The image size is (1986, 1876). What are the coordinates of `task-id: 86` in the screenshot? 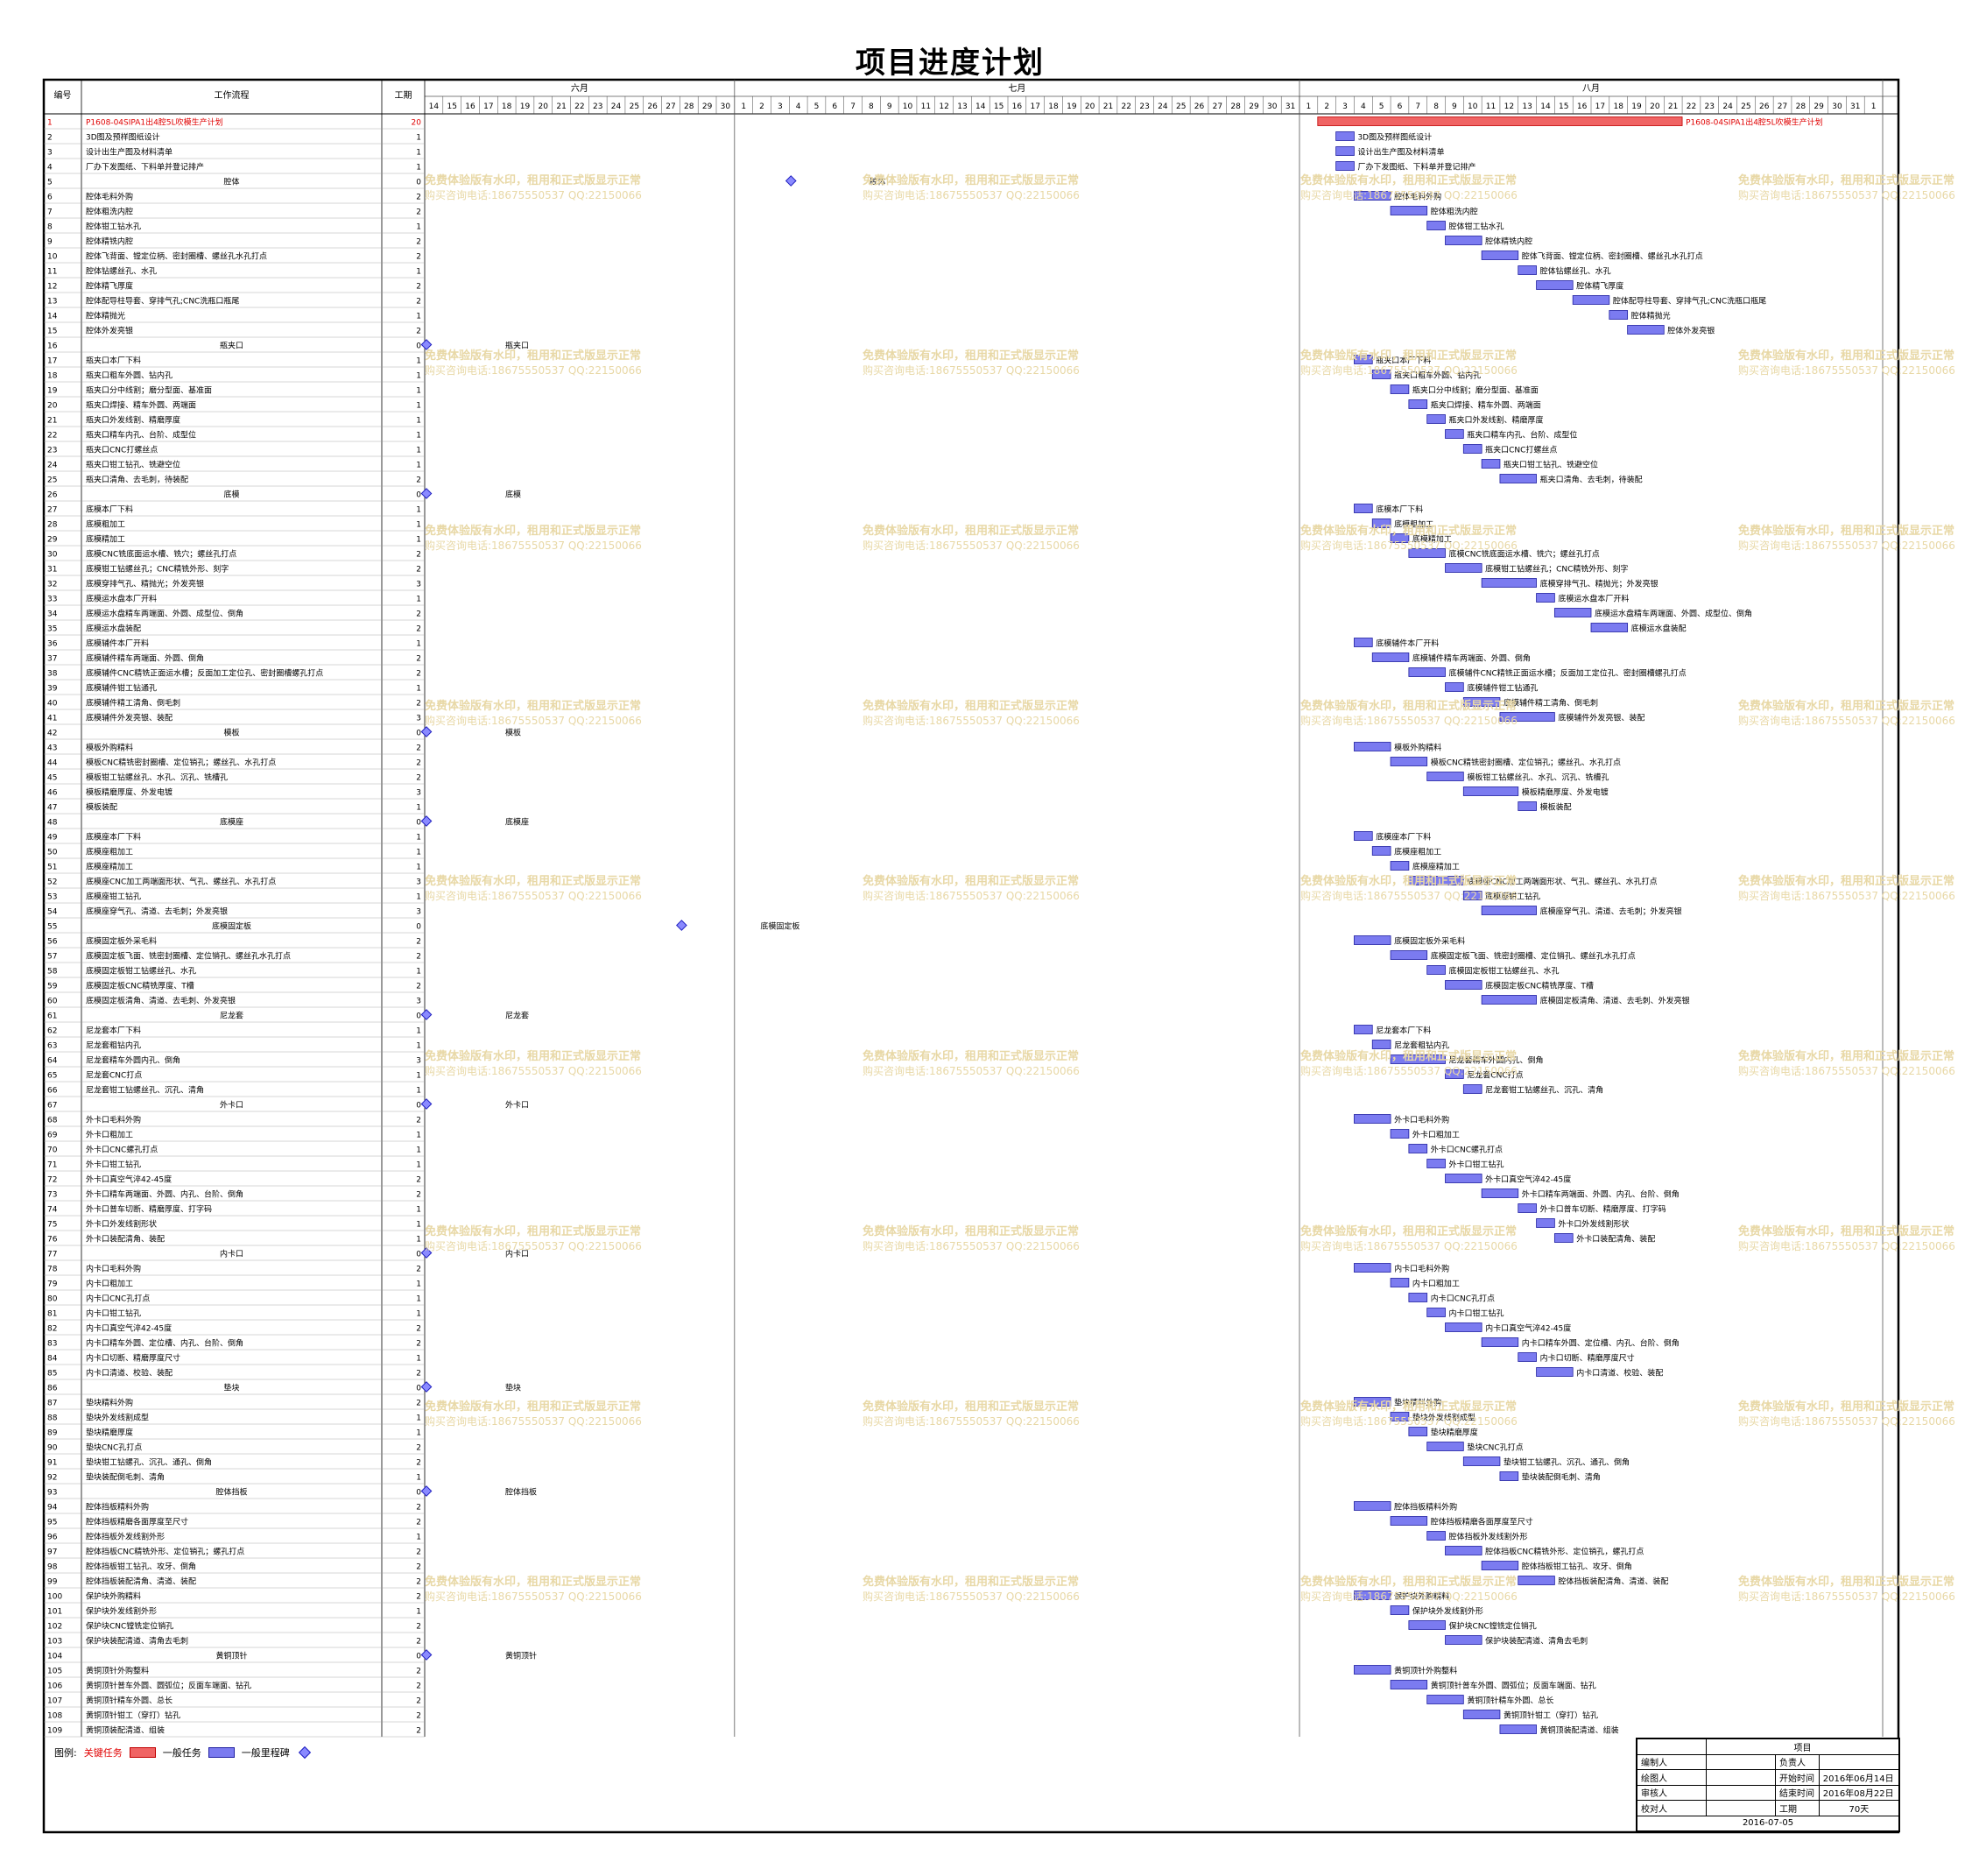 It's located at (52, 1389).